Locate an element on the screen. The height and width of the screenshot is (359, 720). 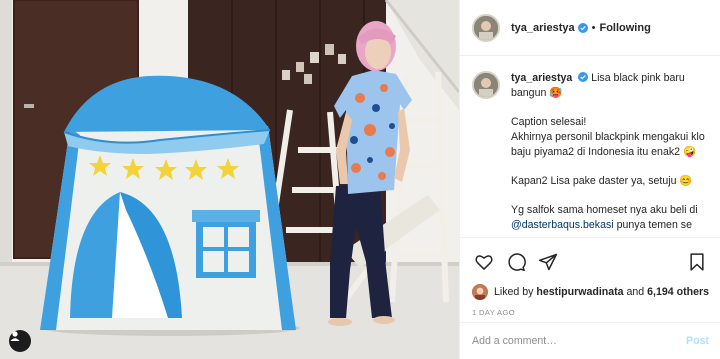
user-tag-button is located at coordinates (20, 341).